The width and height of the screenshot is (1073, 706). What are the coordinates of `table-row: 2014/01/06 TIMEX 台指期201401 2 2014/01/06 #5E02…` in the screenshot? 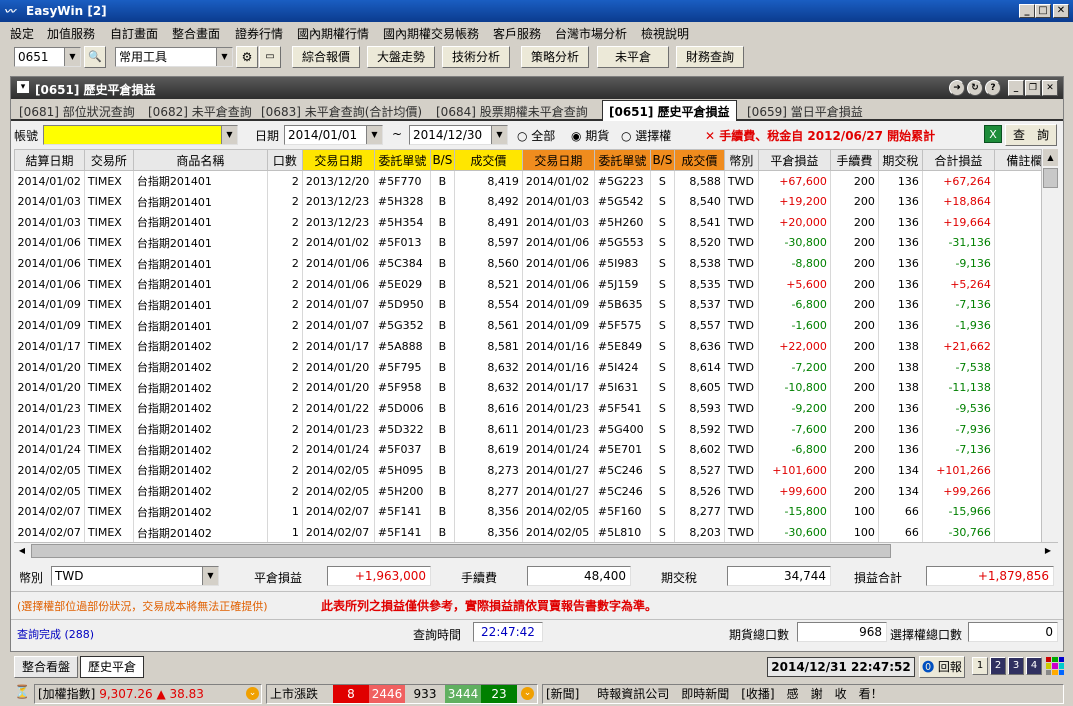 It's located at (534, 284).